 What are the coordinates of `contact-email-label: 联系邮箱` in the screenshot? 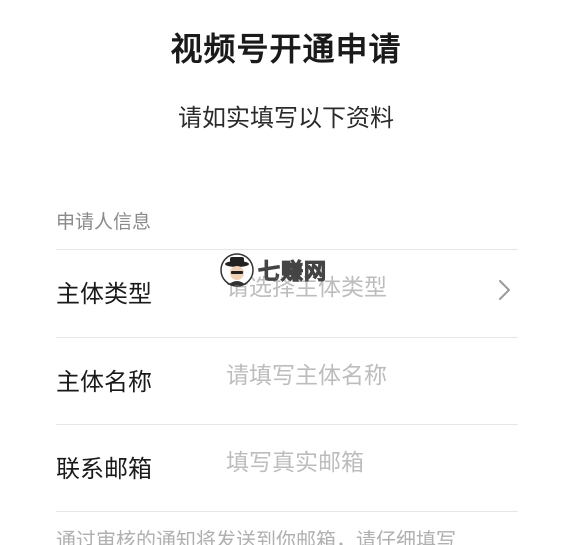 It's located at (104, 469).